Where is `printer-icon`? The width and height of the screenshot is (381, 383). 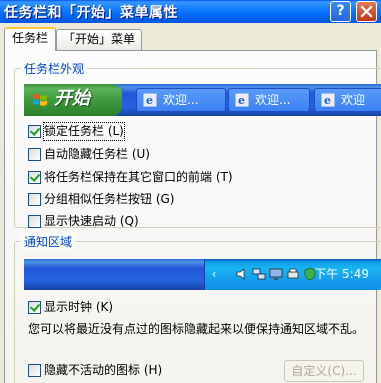
printer-icon is located at coordinates (293, 273).